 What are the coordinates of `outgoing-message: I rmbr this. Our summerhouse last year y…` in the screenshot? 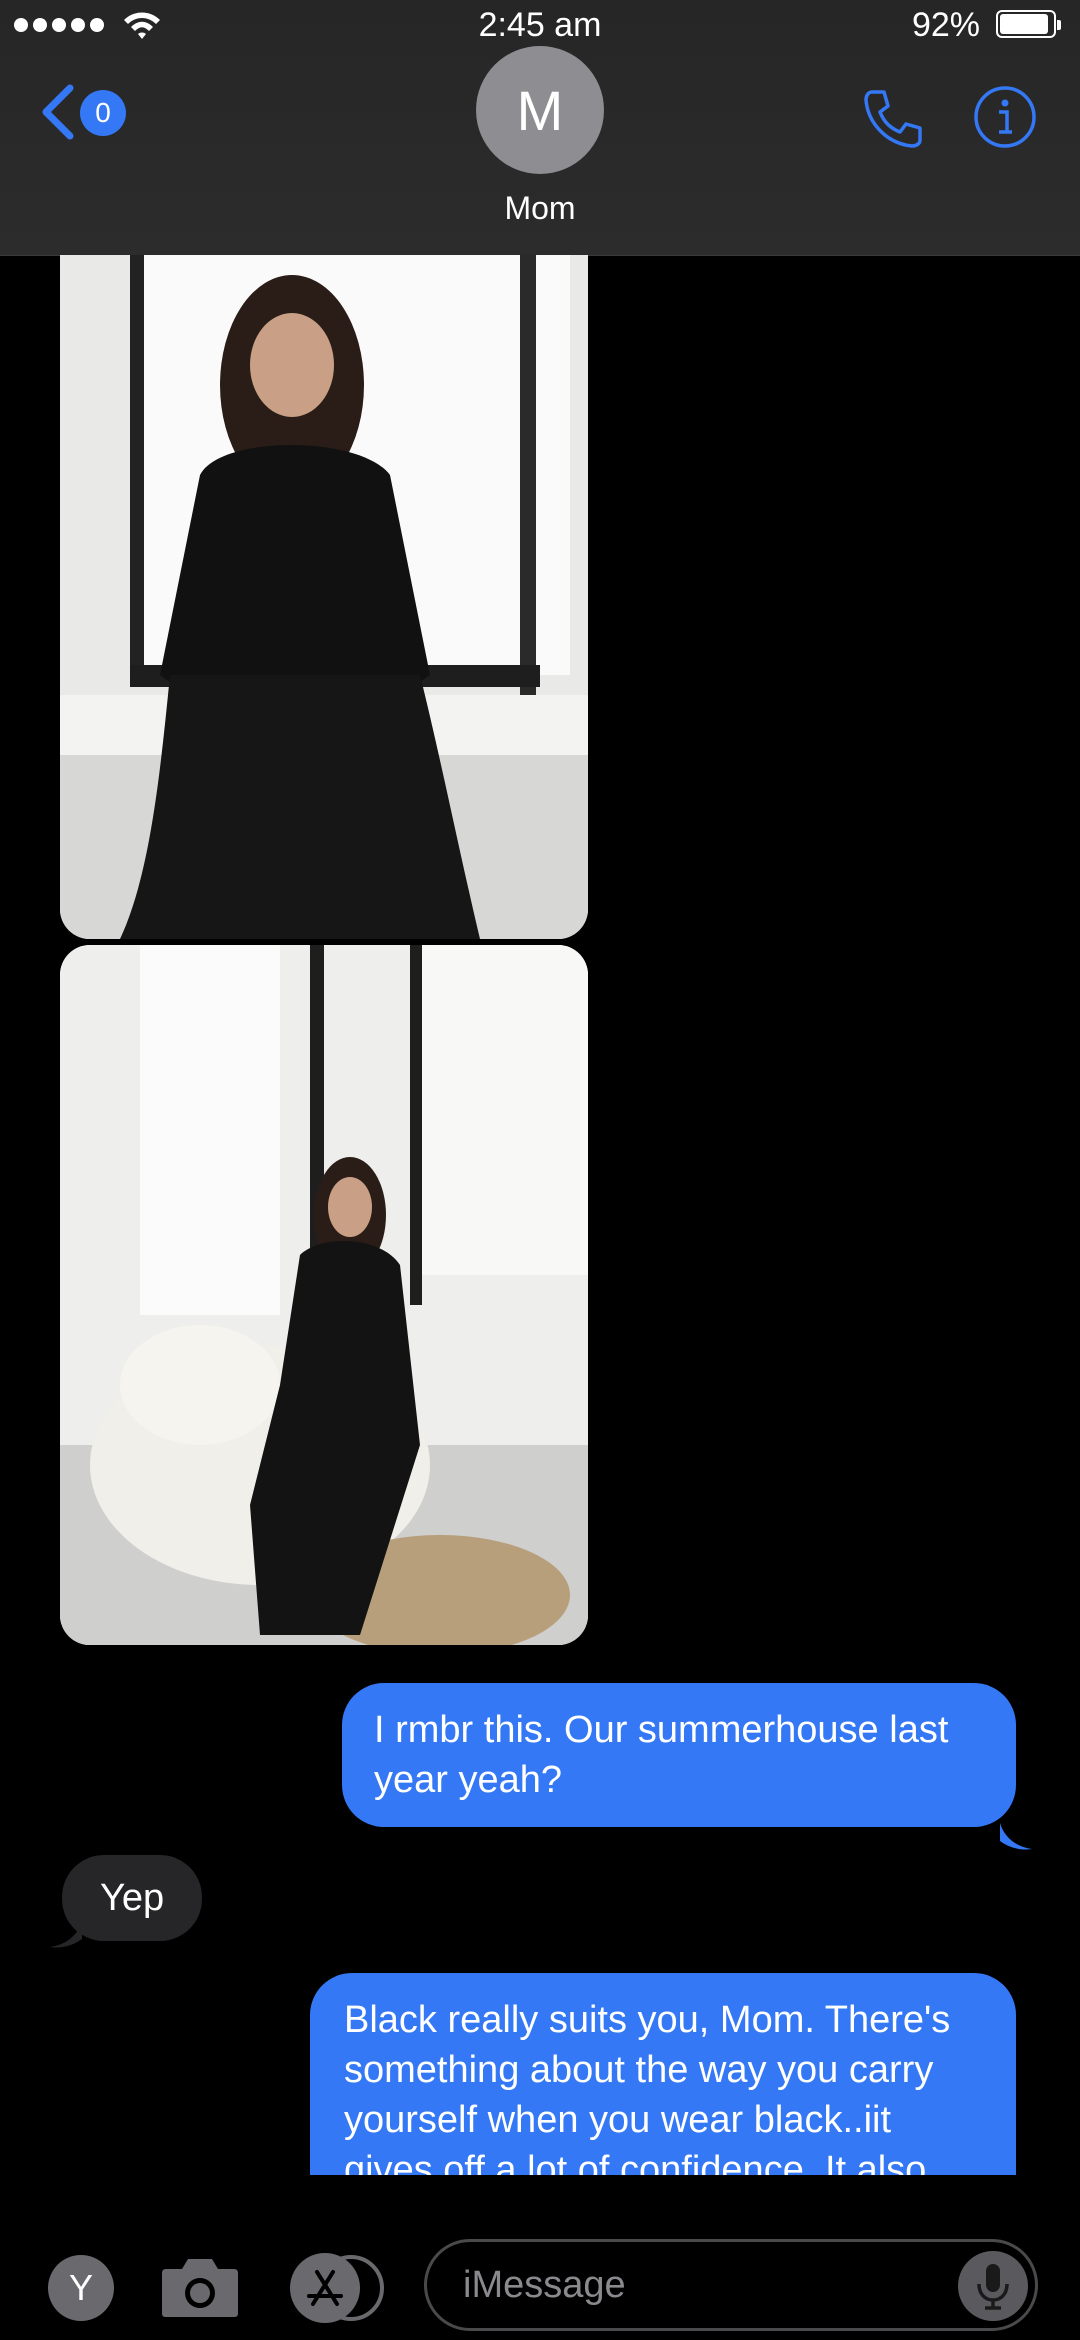 It's located at (679, 1755).